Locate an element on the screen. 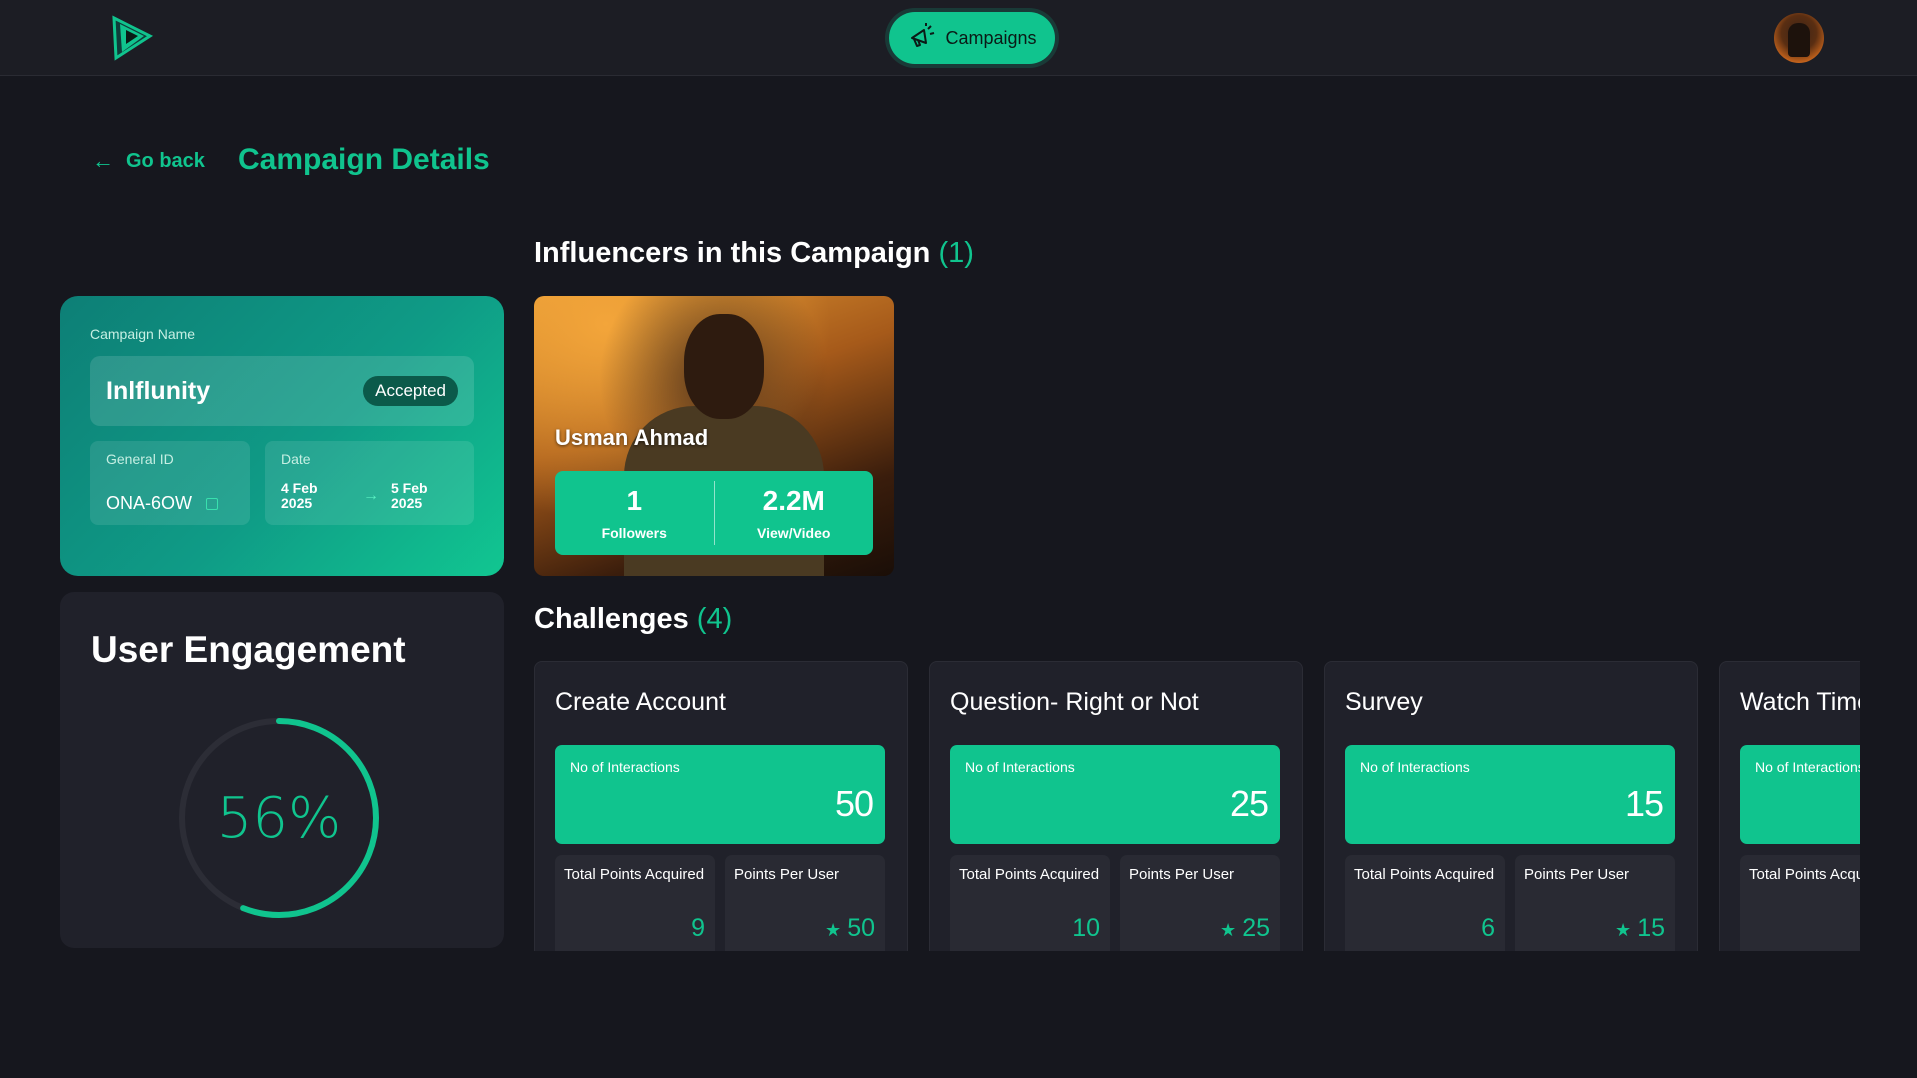  app-logo-icon is located at coordinates (132, 38).